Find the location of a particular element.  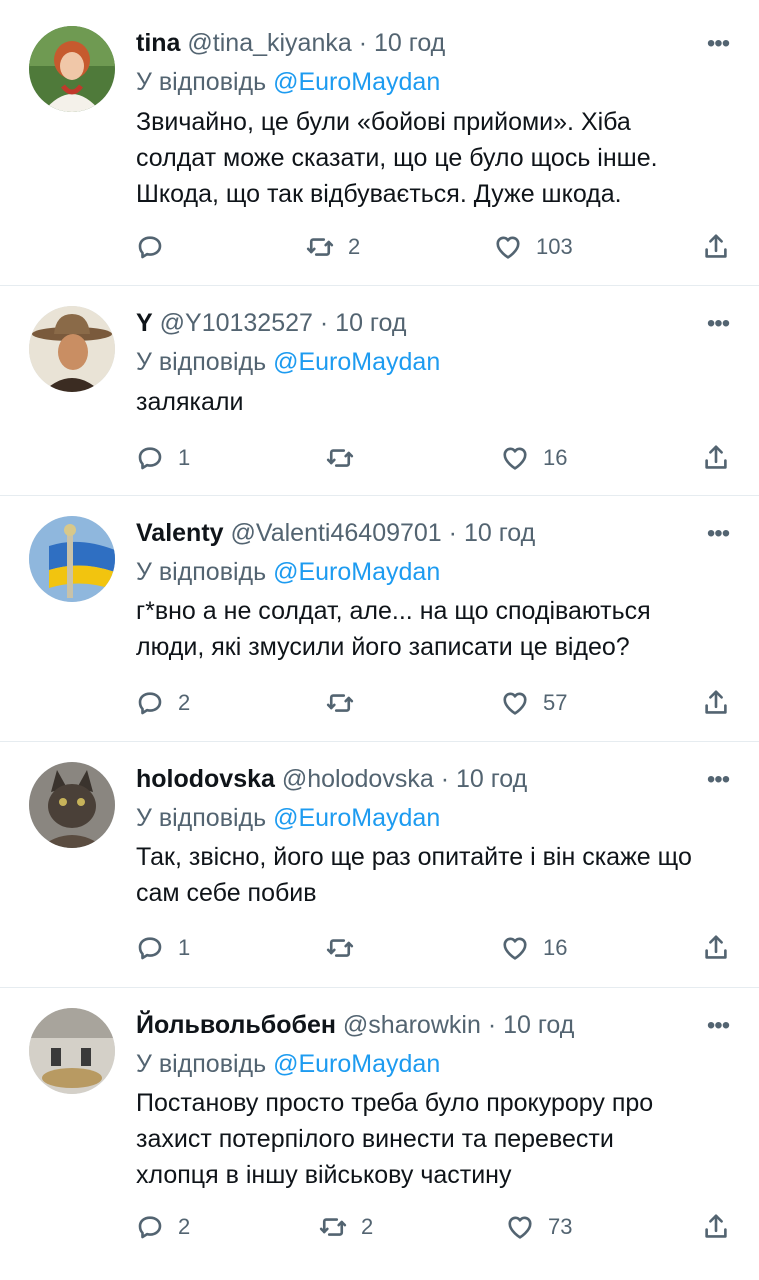

tweet-header: Йольвольбобен @sharowkin · 10 год is located at coordinates (355, 1025).